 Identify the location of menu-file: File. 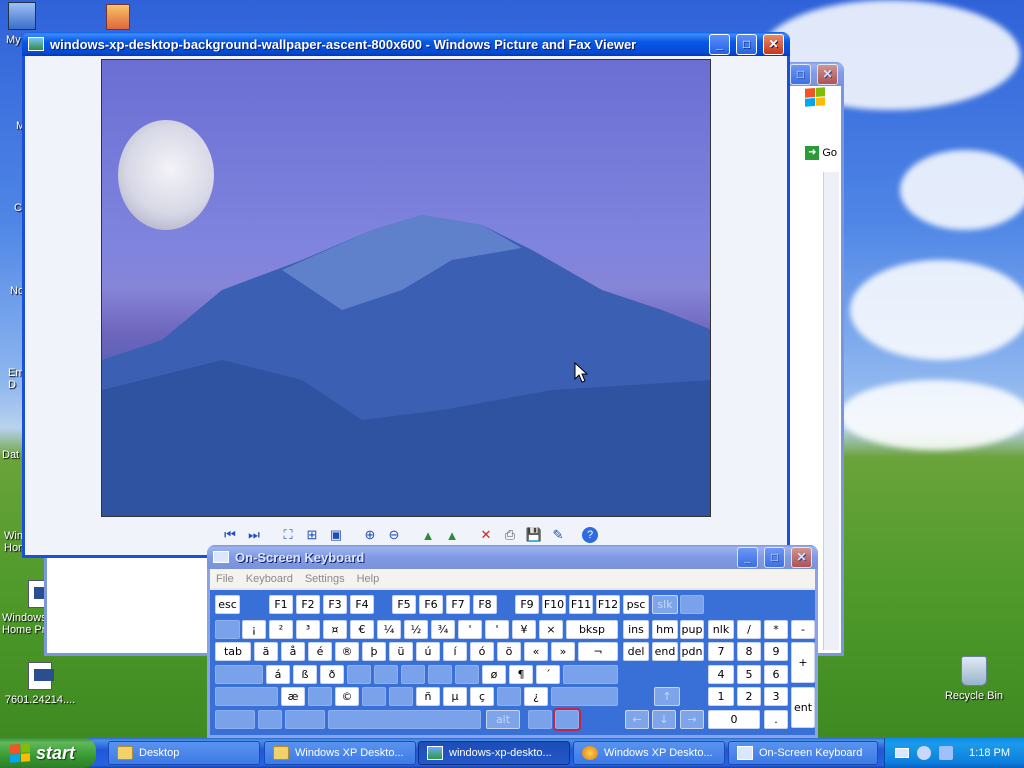
(225, 579).